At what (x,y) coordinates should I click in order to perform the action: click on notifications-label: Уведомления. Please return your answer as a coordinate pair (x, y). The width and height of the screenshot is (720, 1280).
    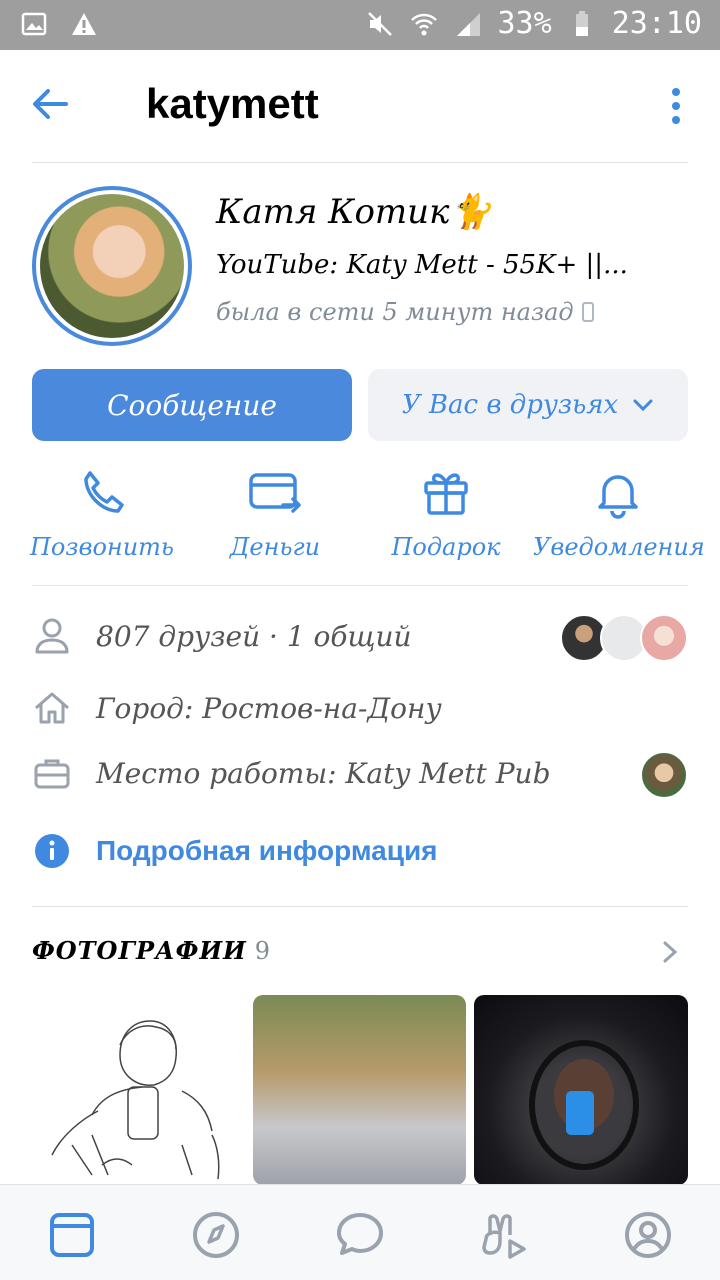
    Looking at the image, I should click on (619, 547).